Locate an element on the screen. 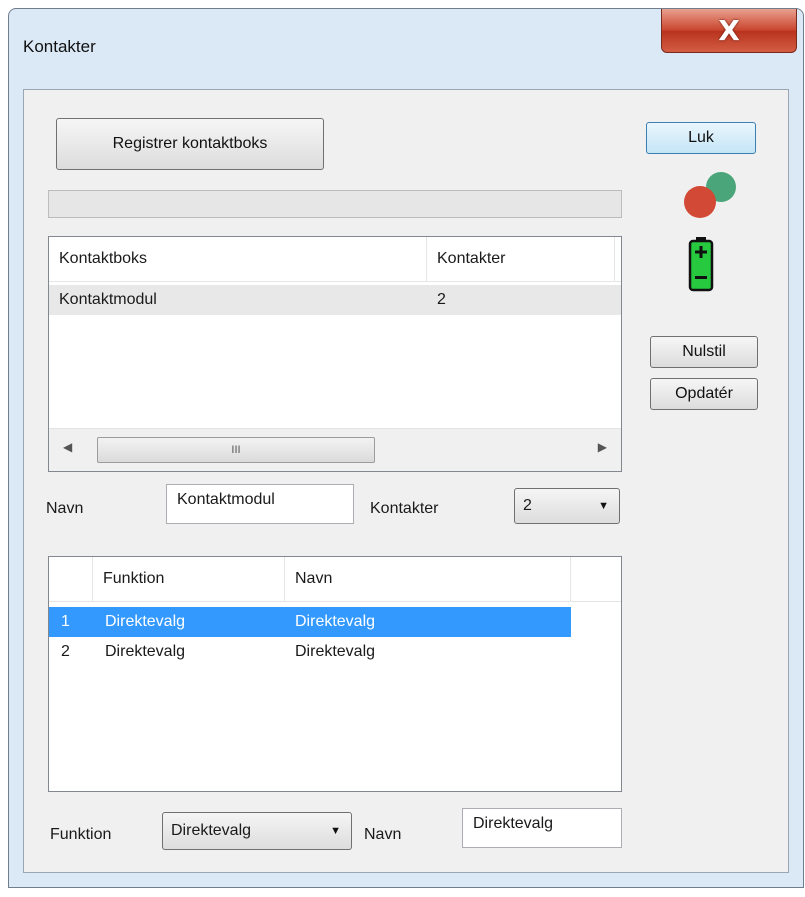  table-row-selected: 1 Direktevalg Direktevalg is located at coordinates (310, 622).